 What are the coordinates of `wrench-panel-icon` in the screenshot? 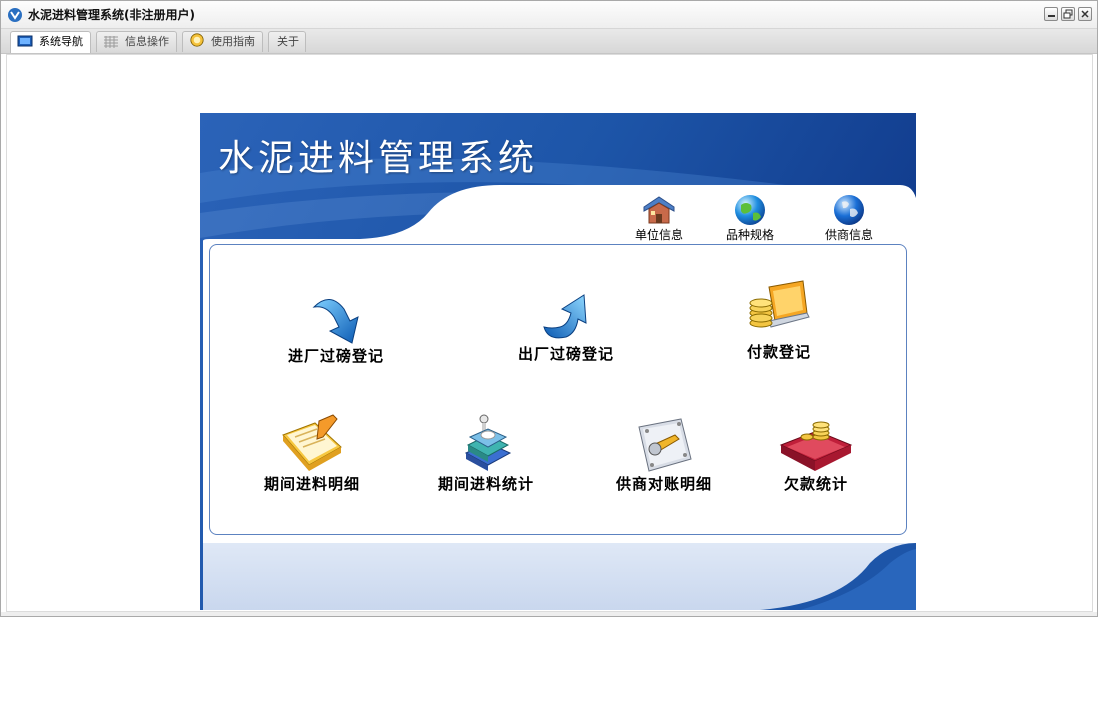 It's located at (665, 445).